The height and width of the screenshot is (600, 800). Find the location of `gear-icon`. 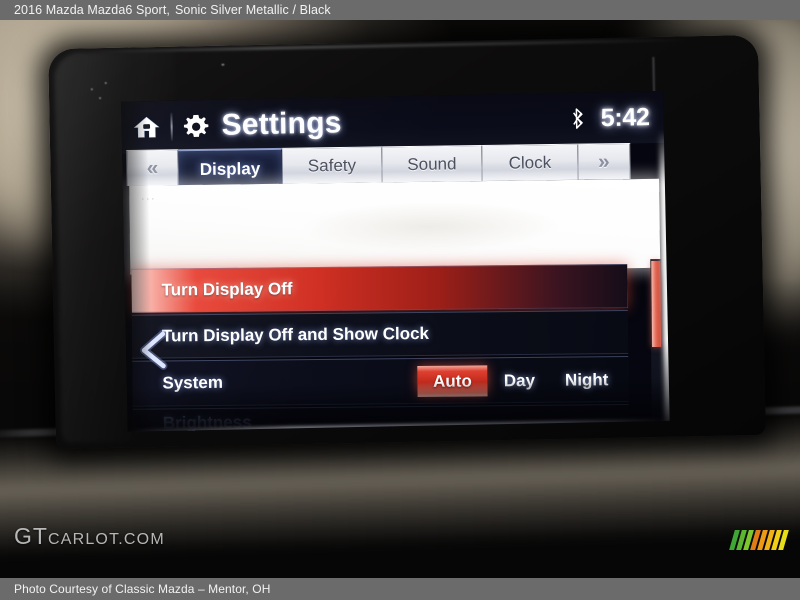

gear-icon is located at coordinates (196, 125).